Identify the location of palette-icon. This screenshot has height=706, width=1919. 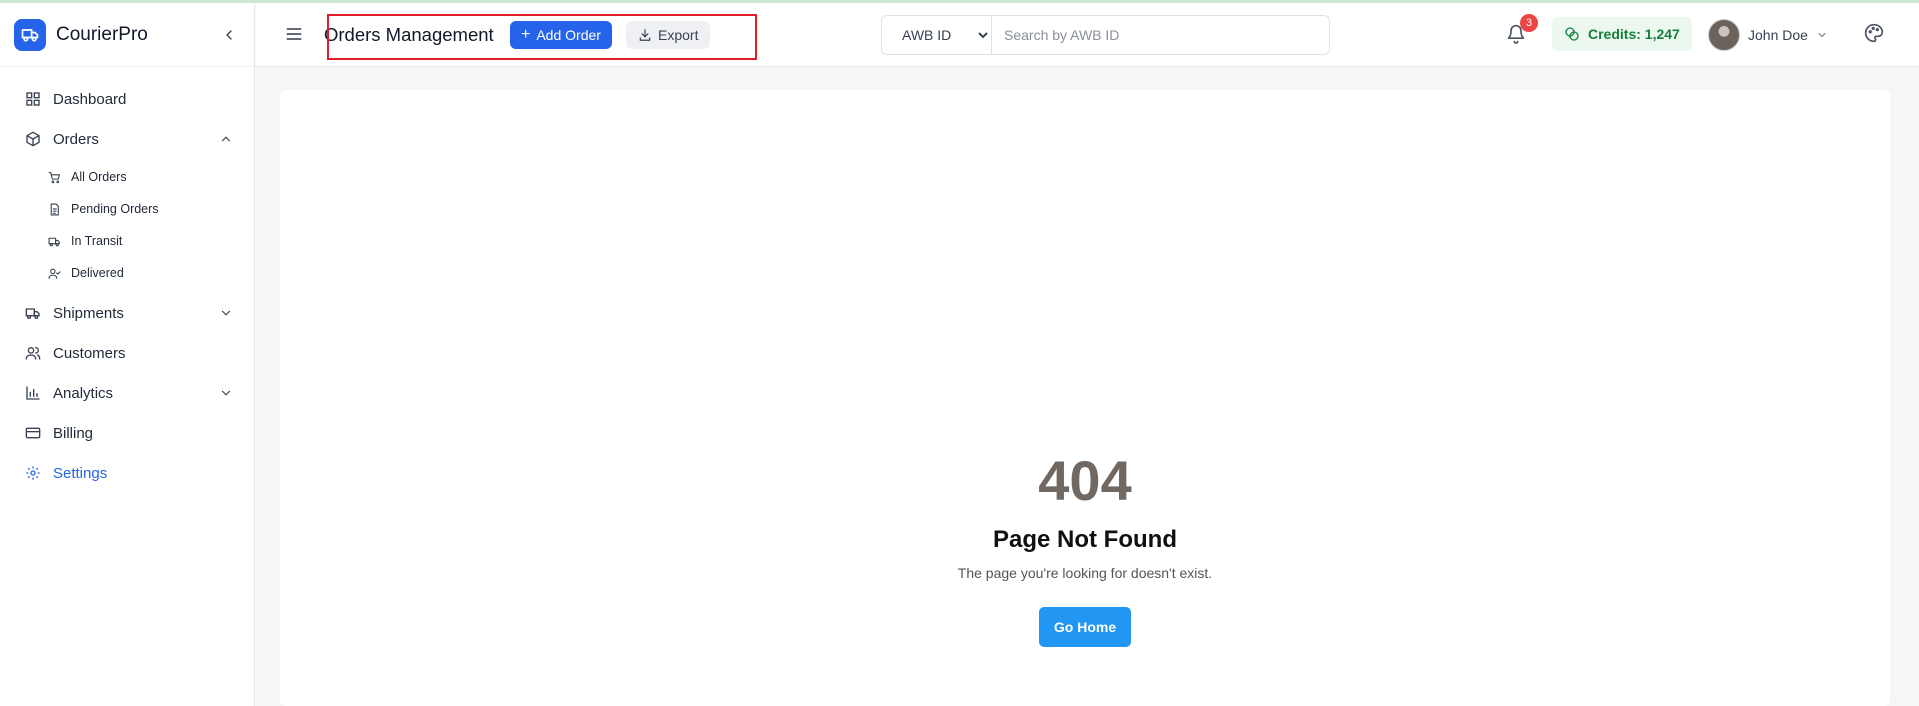
(1874, 33).